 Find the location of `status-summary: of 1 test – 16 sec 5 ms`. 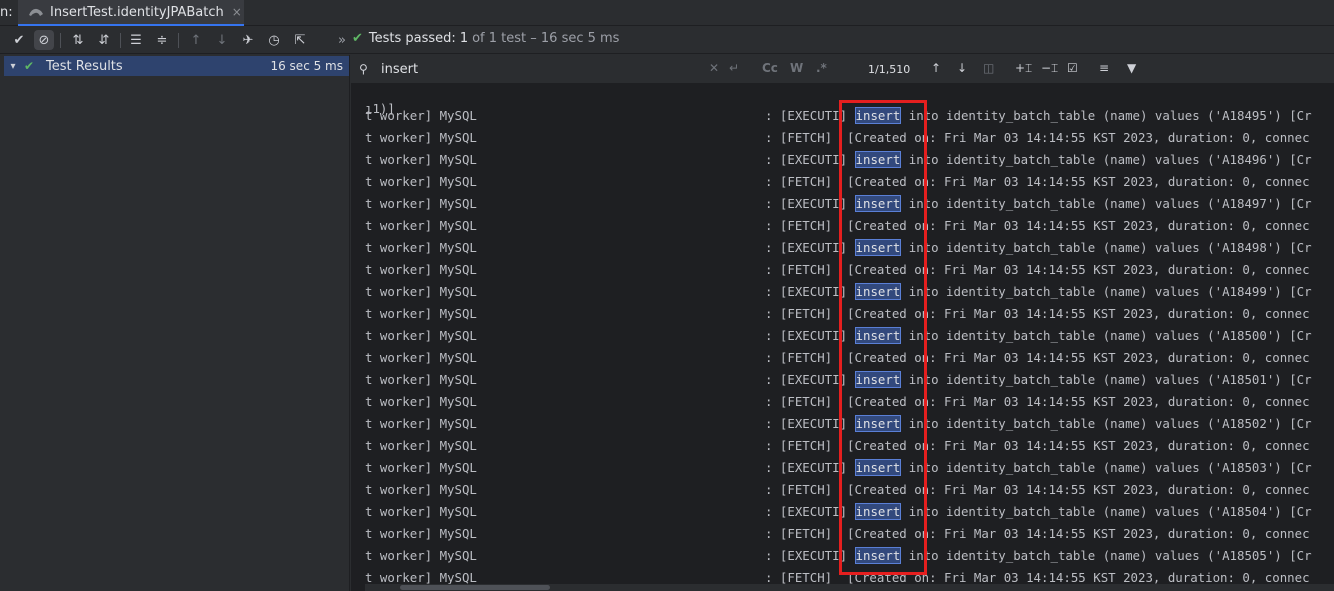

status-summary: of 1 test – 16 sec 5 ms is located at coordinates (546, 38).